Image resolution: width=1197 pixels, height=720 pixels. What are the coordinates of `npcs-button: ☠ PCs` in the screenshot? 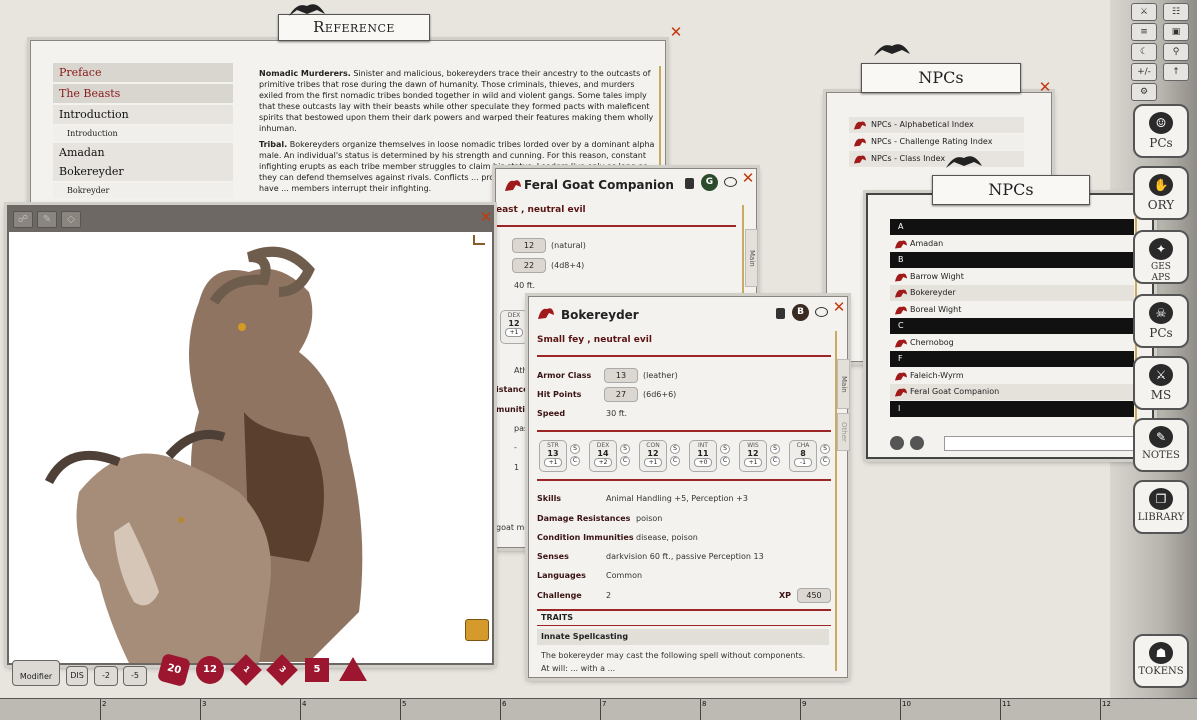 It's located at (1161, 321).